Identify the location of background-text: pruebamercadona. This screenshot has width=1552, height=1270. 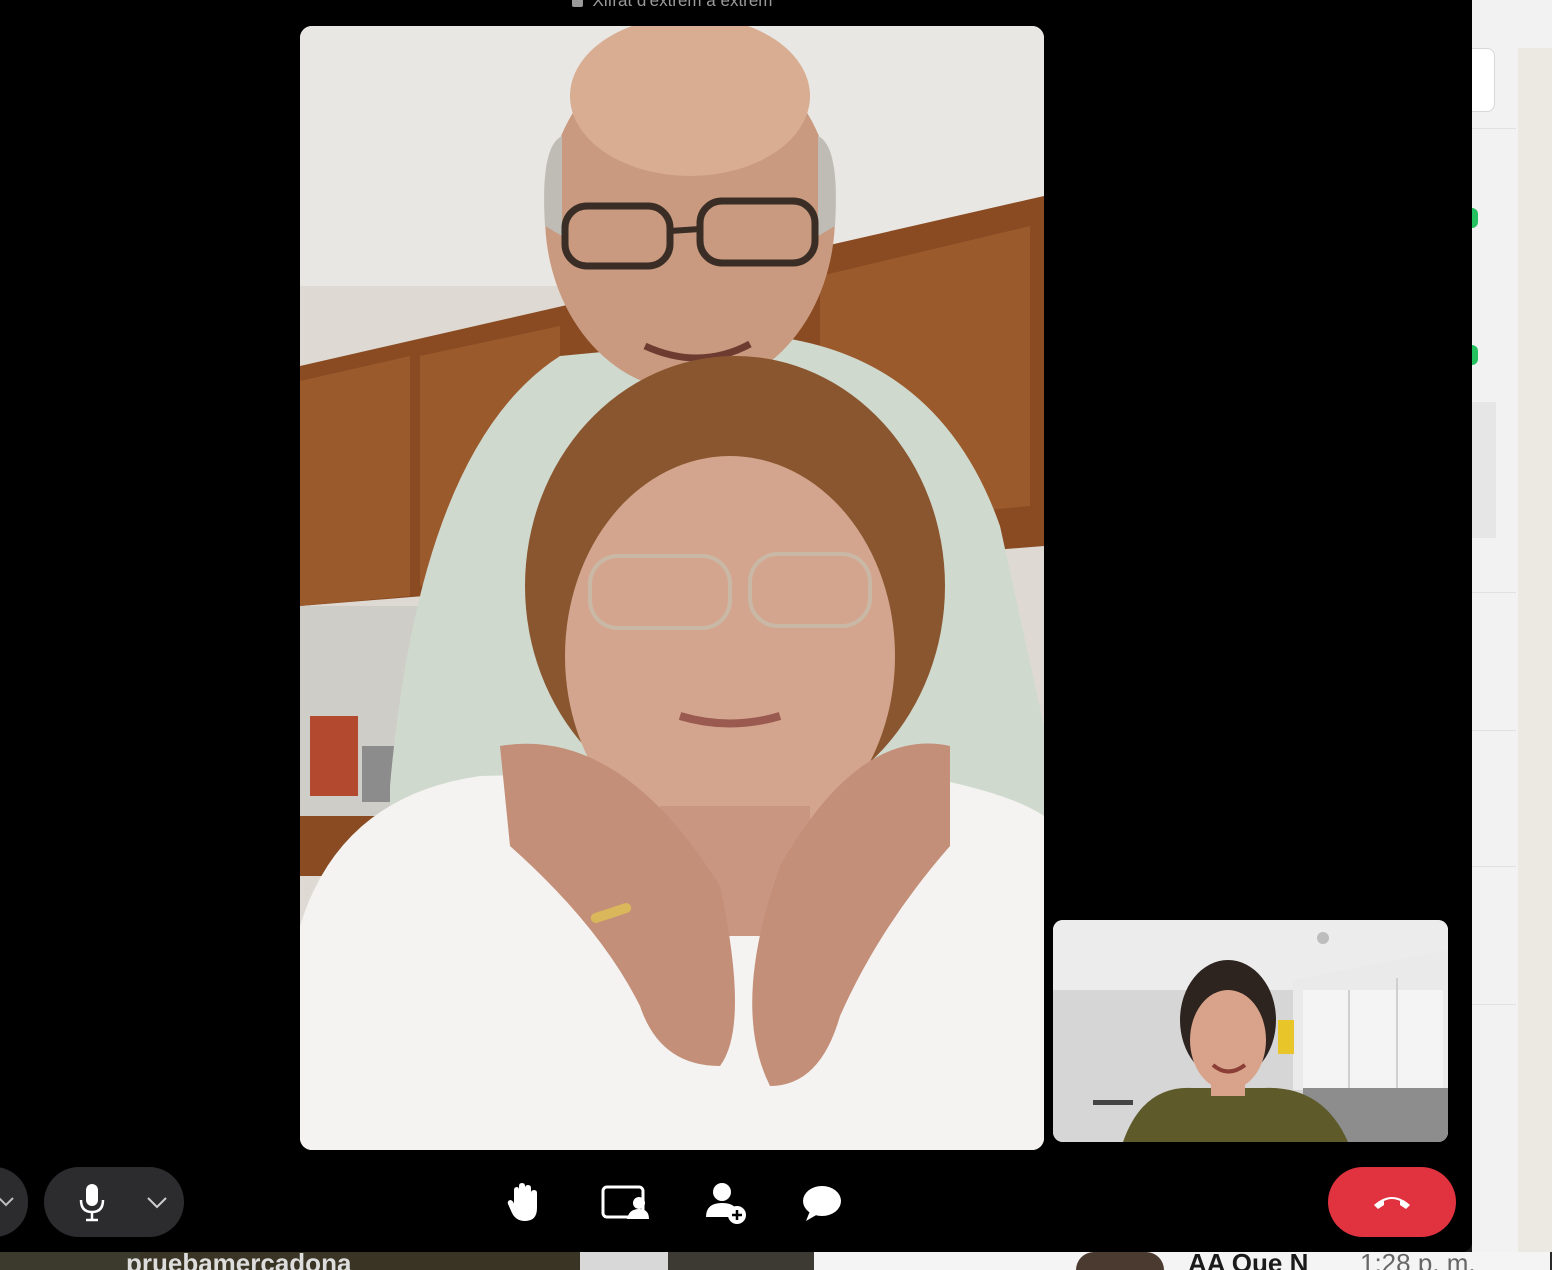
(239, 1261).